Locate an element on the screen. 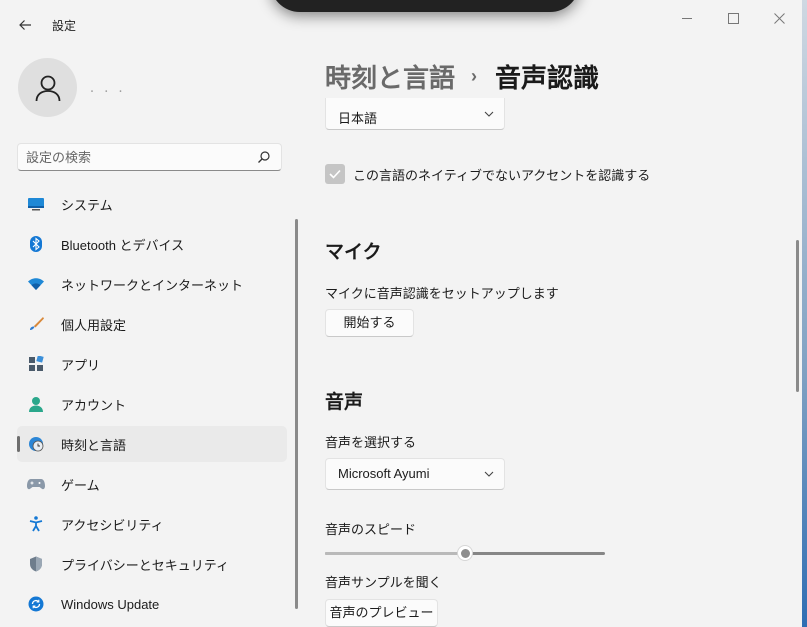  apps-icon is located at coordinates (36, 364).